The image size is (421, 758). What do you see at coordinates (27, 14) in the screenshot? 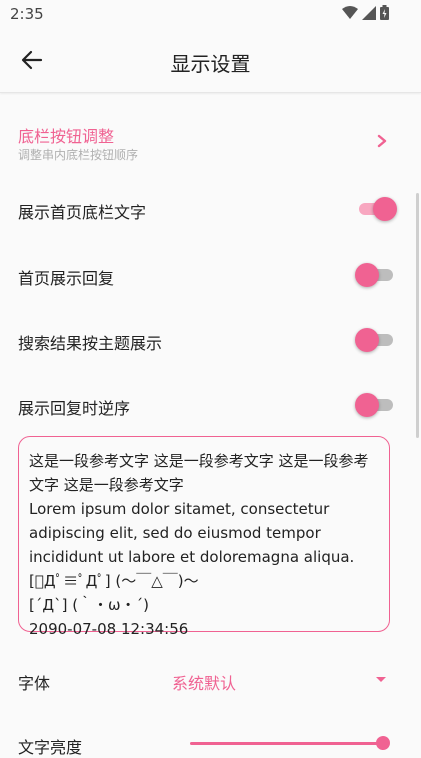
I see `status-time: 2:35` at bounding box center [27, 14].